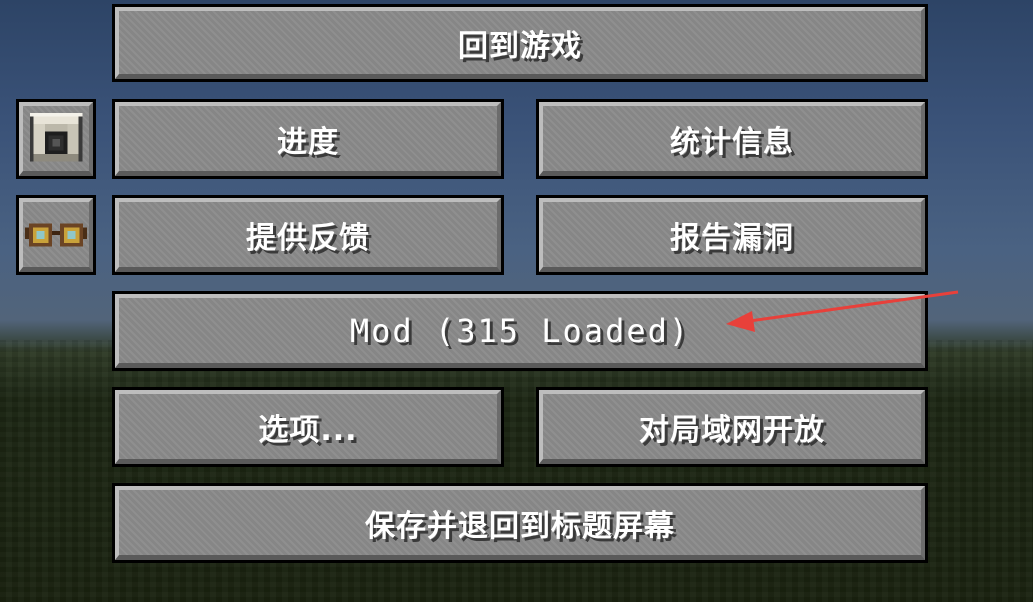 The width and height of the screenshot is (1033, 602). Describe the element at coordinates (56, 136) in the screenshot. I see `machine-block-icon` at that location.